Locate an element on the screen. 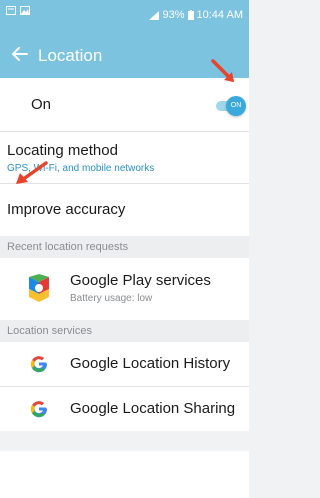 The image size is (320, 498). battery-percent: 93% is located at coordinates (173, 15).